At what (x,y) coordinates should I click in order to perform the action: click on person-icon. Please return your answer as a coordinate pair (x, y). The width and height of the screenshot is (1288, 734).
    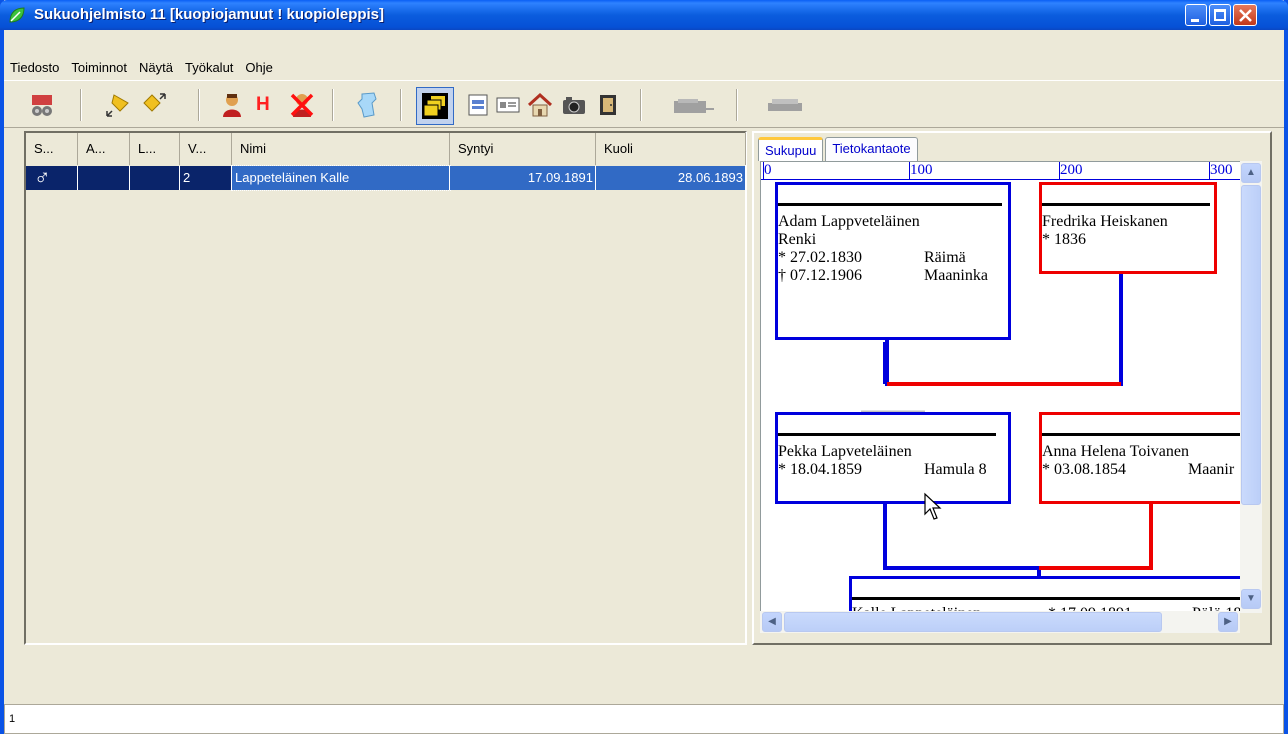
    Looking at the image, I should click on (232, 105).